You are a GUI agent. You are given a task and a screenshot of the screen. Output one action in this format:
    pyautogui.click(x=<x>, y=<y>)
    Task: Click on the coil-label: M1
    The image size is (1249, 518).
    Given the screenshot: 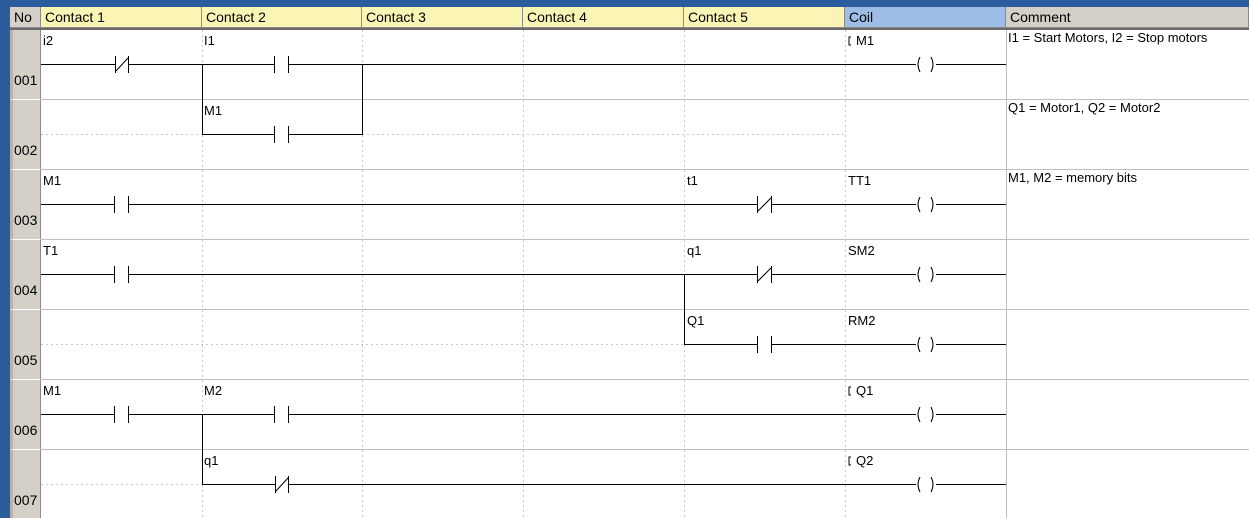 What is the action you would take?
    pyautogui.click(x=865, y=40)
    